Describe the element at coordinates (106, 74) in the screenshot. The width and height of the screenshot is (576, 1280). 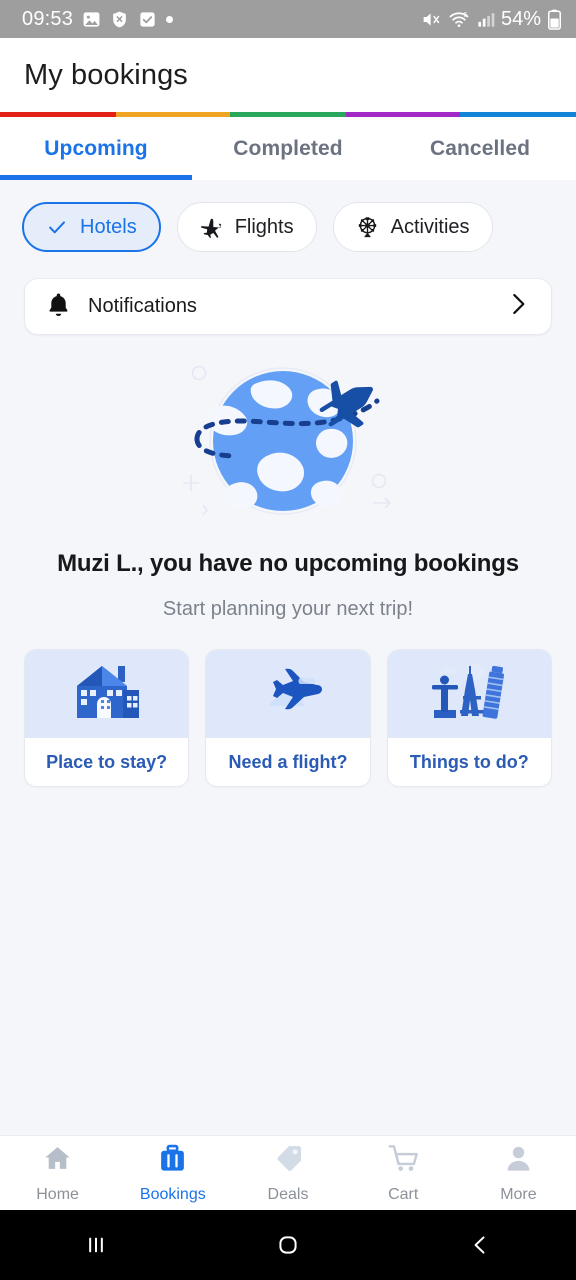
I see `page-title: My bookings` at that location.